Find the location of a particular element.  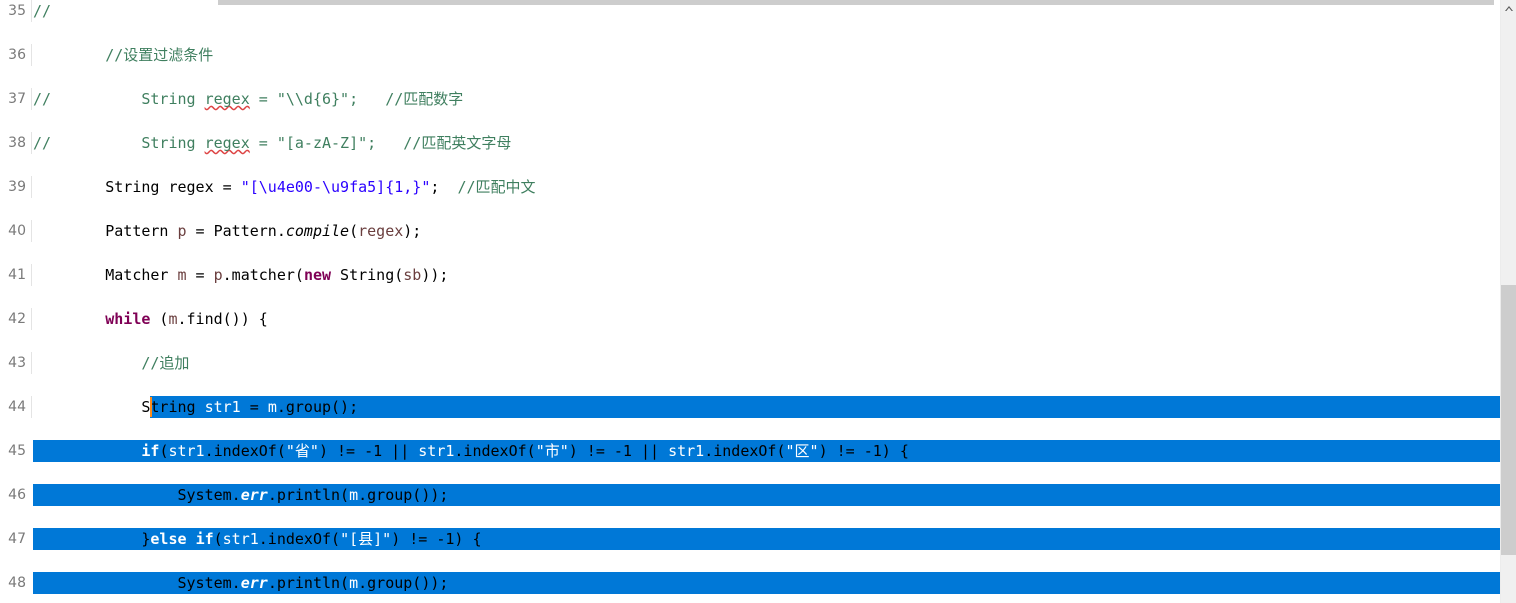

line-number: 46 is located at coordinates (17, 495).